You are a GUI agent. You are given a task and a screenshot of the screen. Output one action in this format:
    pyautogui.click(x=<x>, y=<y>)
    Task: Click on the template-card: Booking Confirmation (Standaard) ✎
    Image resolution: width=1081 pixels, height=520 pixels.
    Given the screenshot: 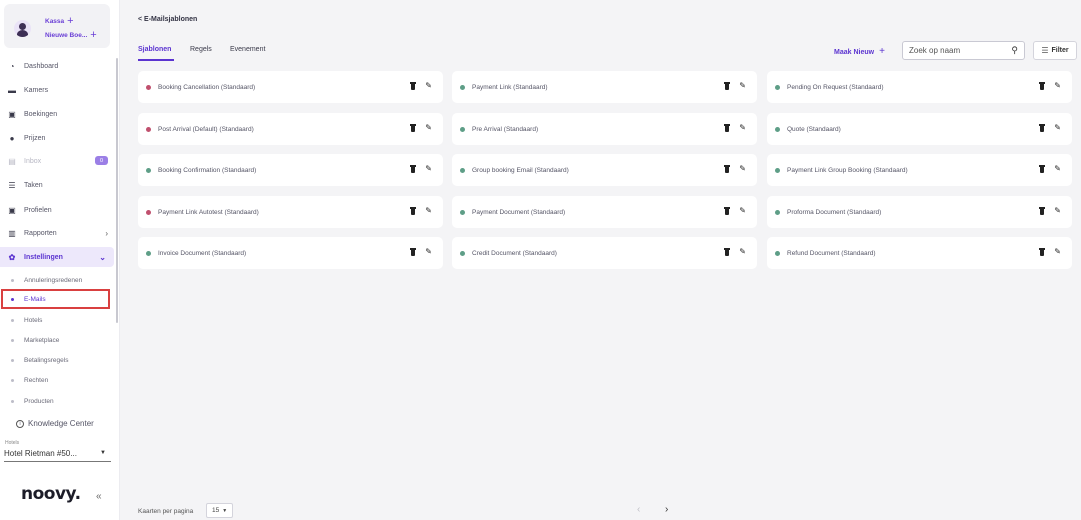 What is the action you would take?
    pyautogui.click(x=290, y=170)
    